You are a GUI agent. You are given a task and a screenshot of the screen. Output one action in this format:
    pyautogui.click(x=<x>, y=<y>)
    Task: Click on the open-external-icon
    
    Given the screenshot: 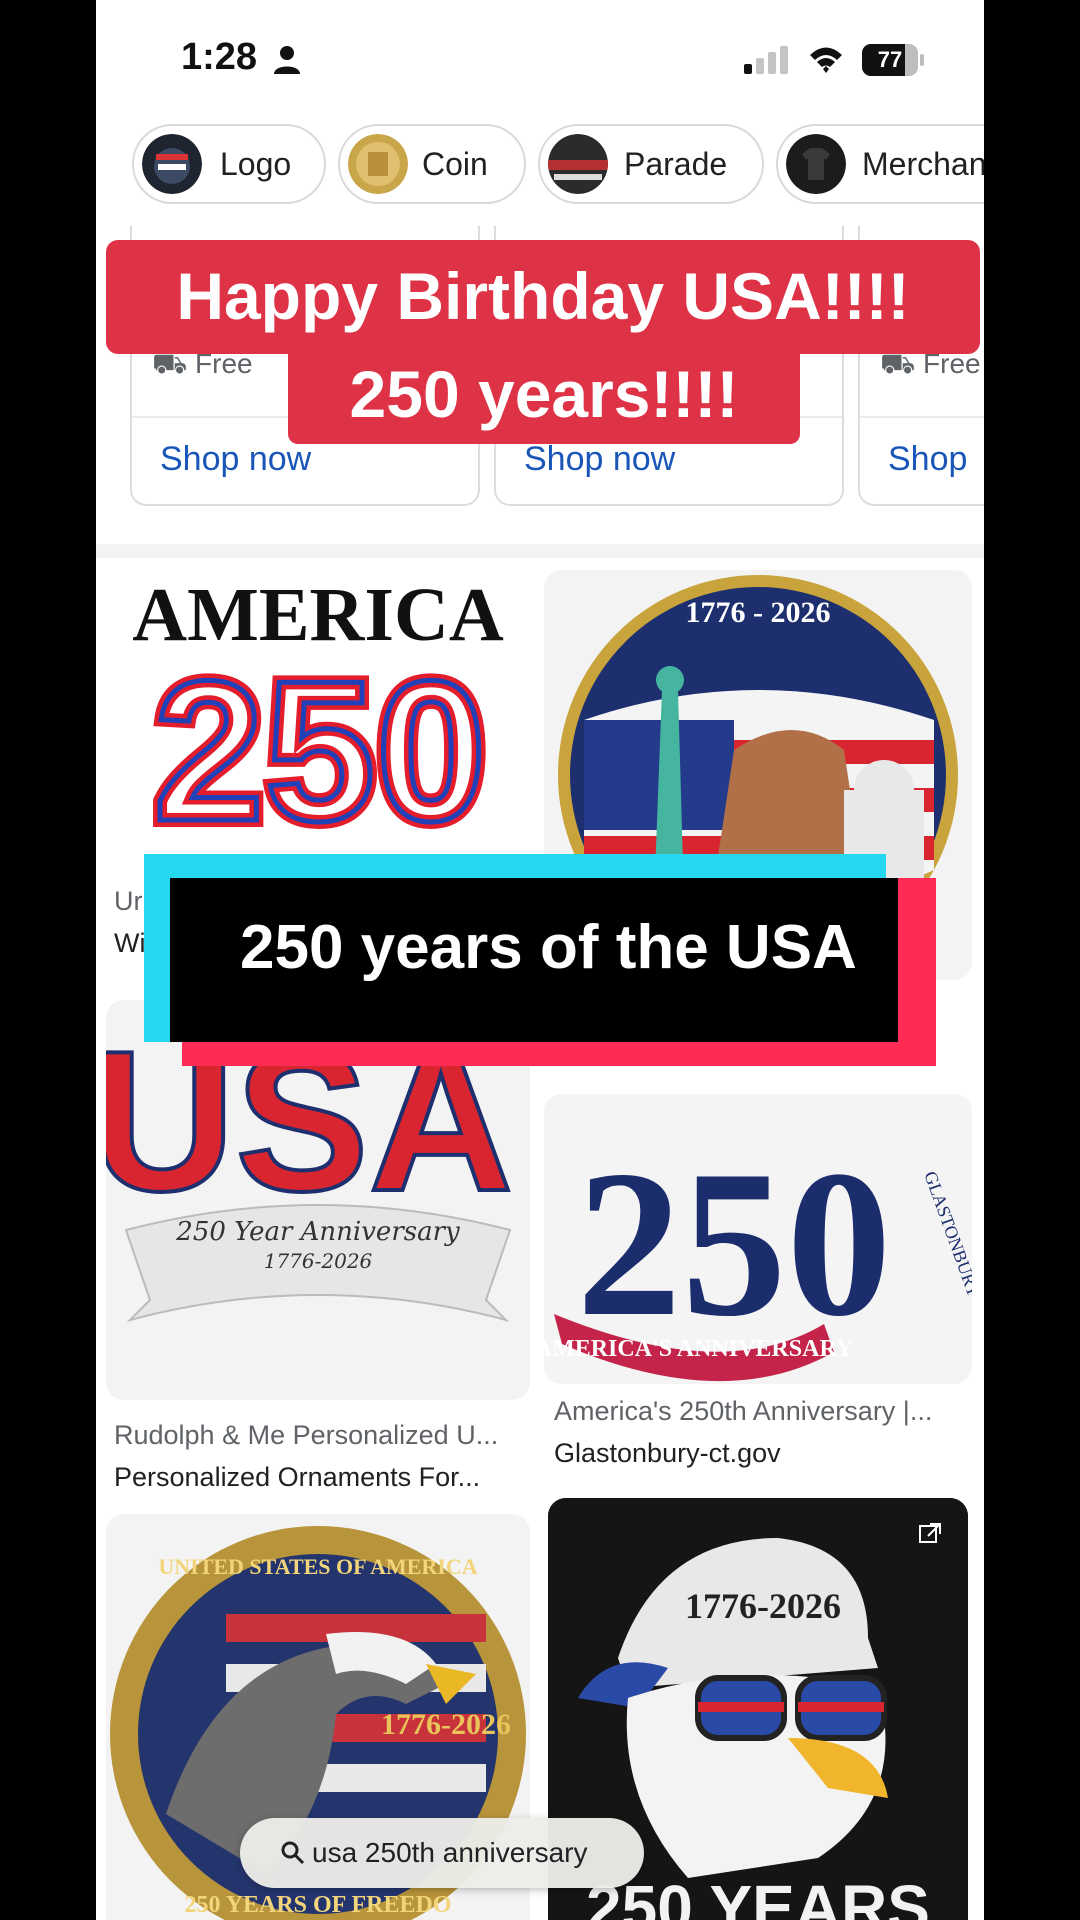 What is the action you would take?
    pyautogui.click(x=930, y=1534)
    